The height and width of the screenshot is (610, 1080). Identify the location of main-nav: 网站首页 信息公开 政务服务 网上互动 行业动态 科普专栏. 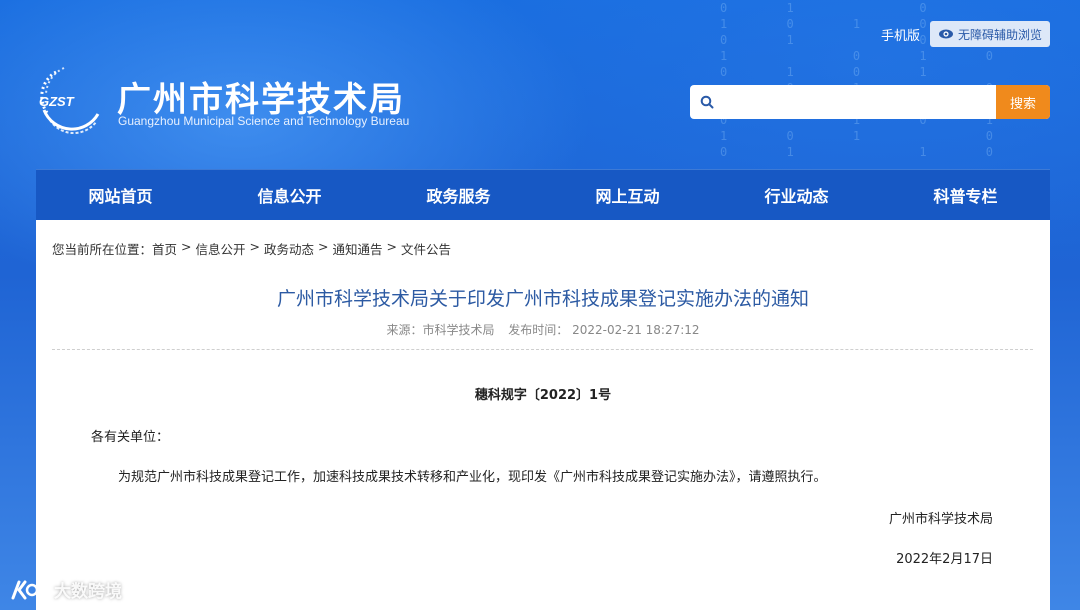
(543, 194).